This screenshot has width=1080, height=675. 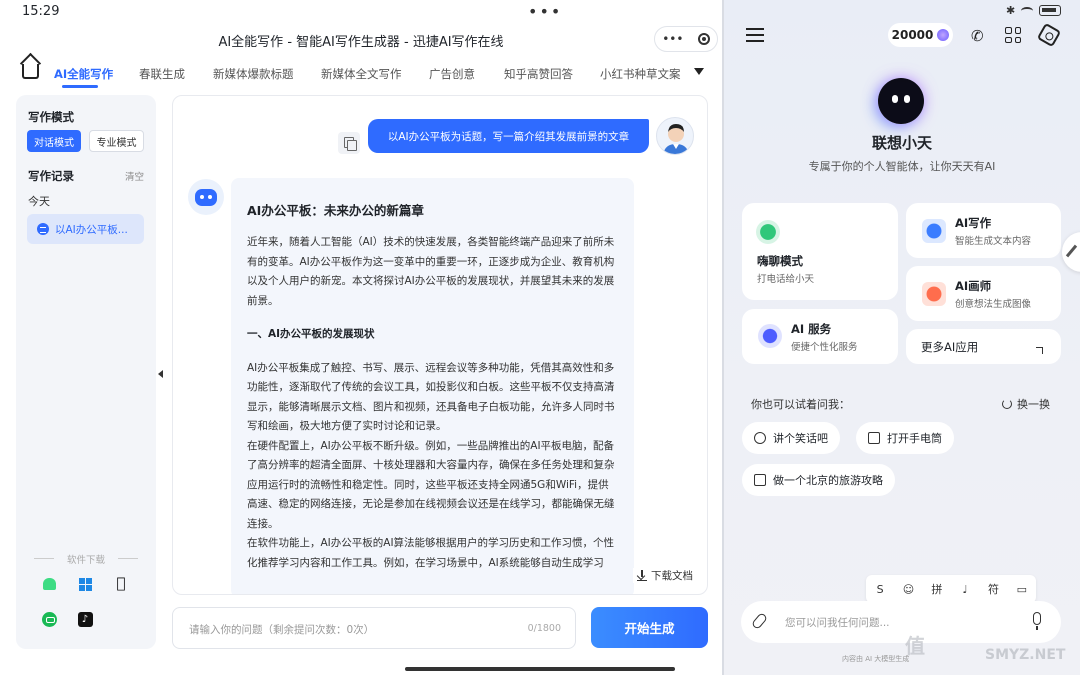 What do you see at coordinates (1022, 589) in the screenshot?
I see `ime-keyboard-icon: ▭` at bounding box center [1022, 589].